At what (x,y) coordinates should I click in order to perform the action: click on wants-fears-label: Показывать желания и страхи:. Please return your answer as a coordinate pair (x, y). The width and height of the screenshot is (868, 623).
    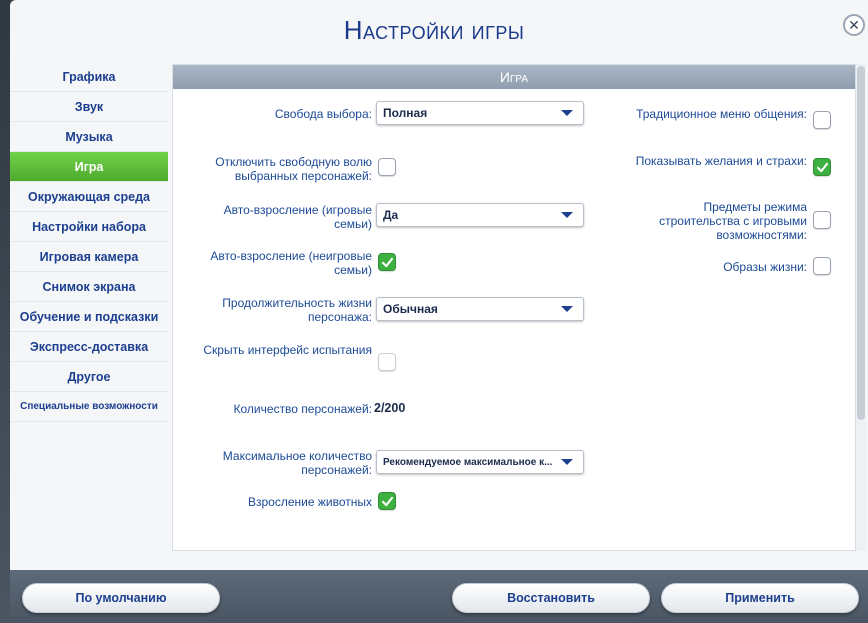
    Looking at the image, I should click on (721, 161).